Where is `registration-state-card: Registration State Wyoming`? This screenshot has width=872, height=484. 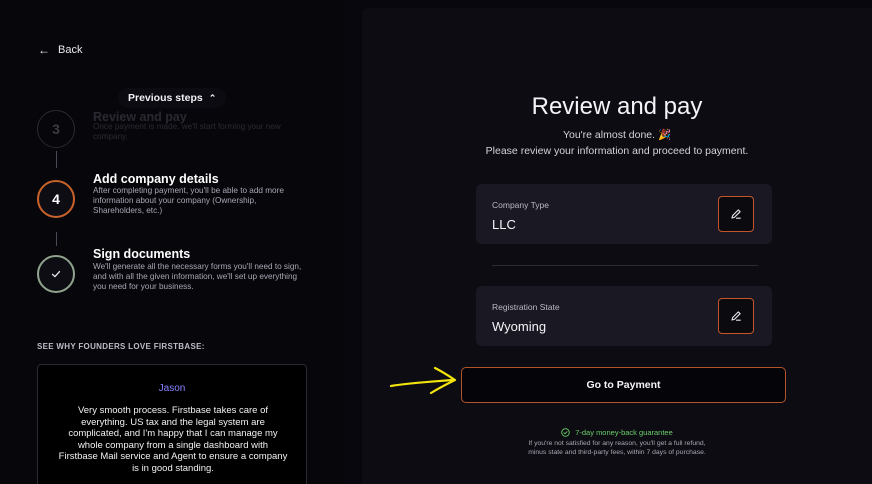 registration-state-card: Registration State Wyoming is located at coordinates (624, 316).